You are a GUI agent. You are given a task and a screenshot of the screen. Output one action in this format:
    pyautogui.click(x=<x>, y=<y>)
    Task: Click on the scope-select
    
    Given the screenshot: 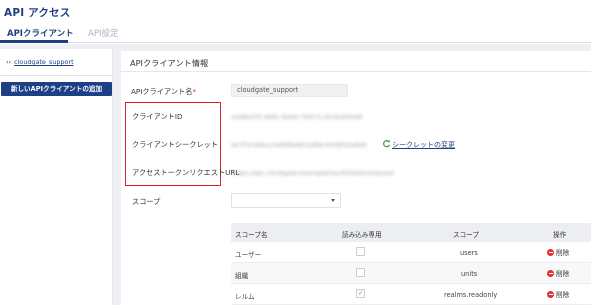 What is the action you would take?
    pyautogui.click(x=286, y=200)
    